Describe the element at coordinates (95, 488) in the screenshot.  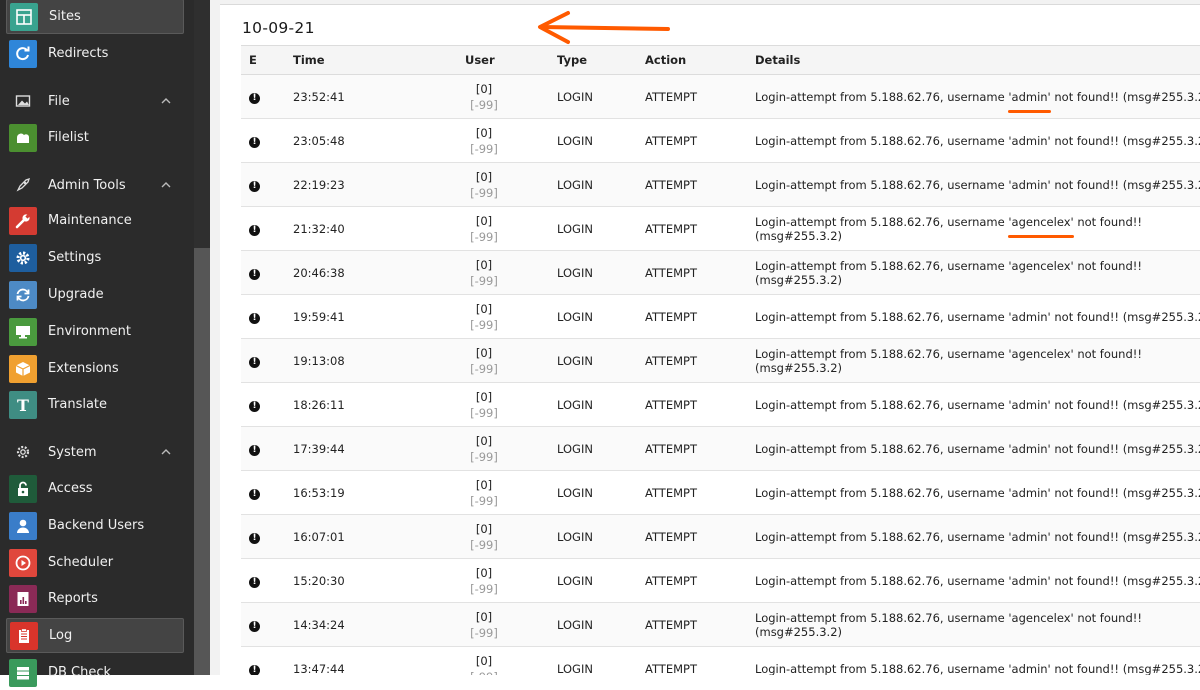
I see `sidebar-item-access: Access` at that location.